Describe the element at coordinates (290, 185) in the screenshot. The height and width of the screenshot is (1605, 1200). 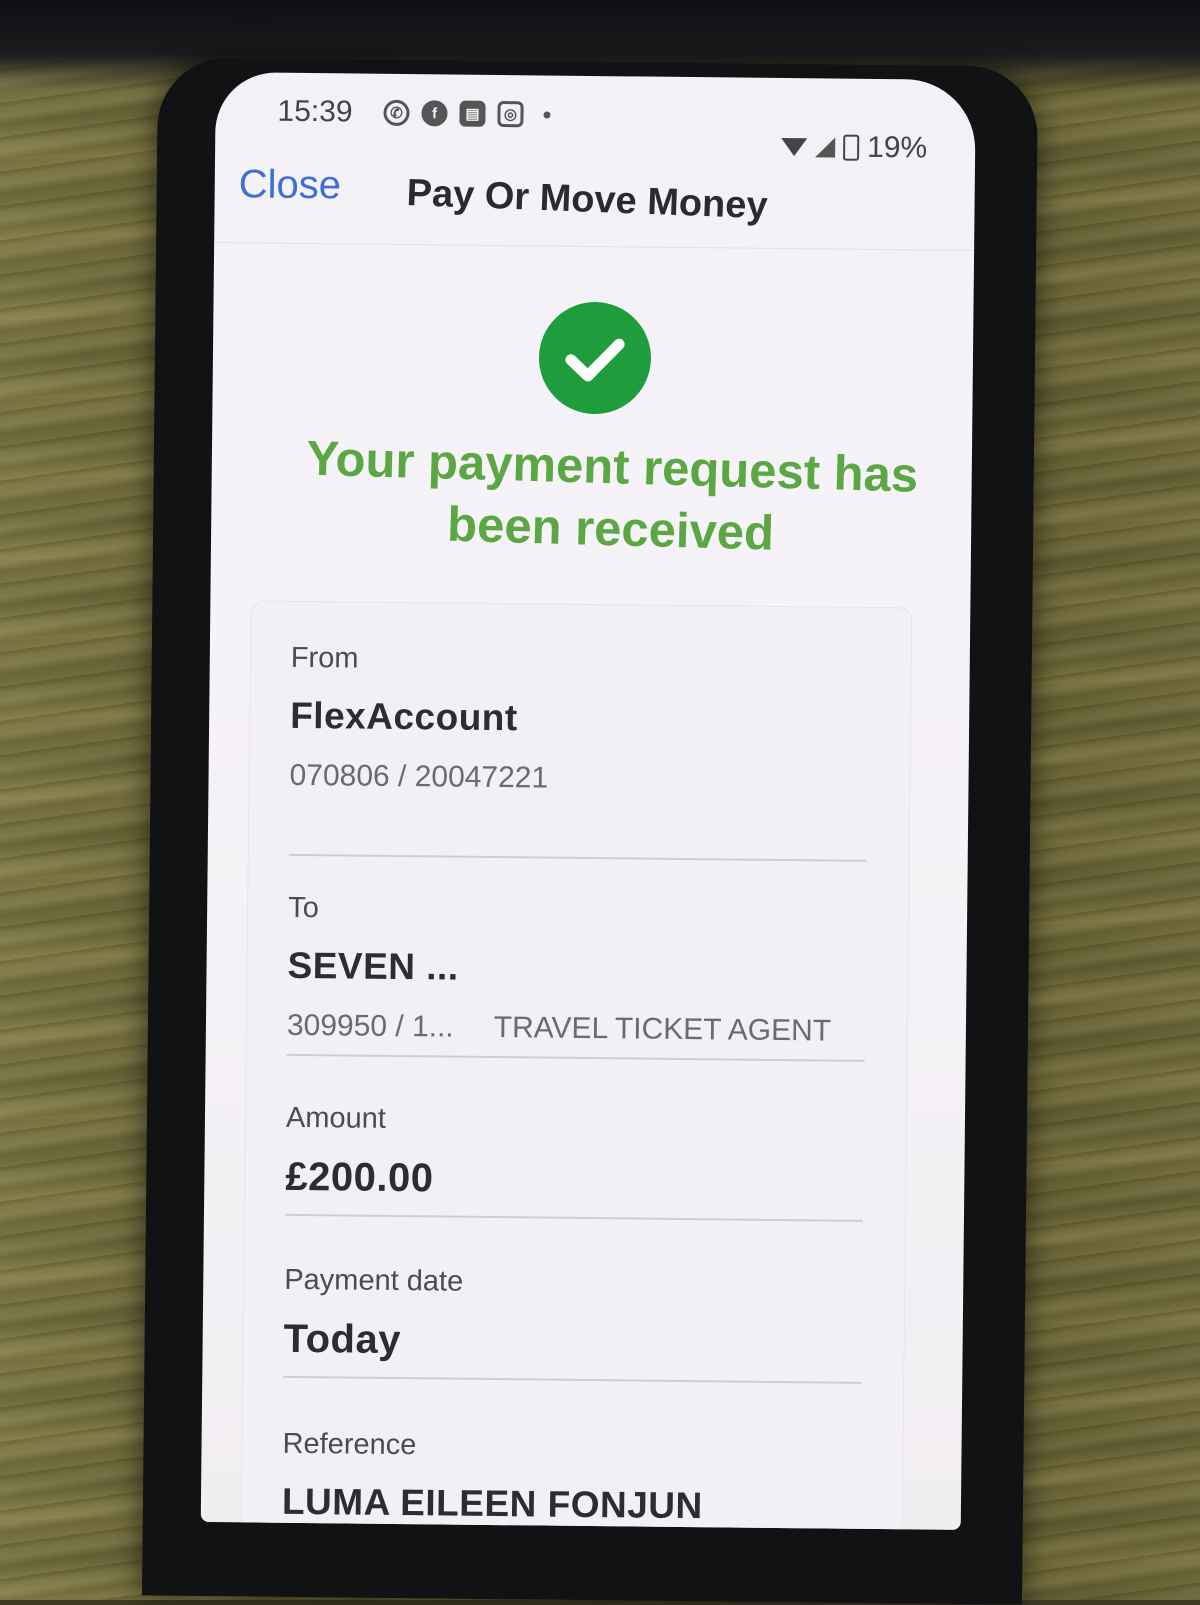
I see `close-button: Close` at that location.